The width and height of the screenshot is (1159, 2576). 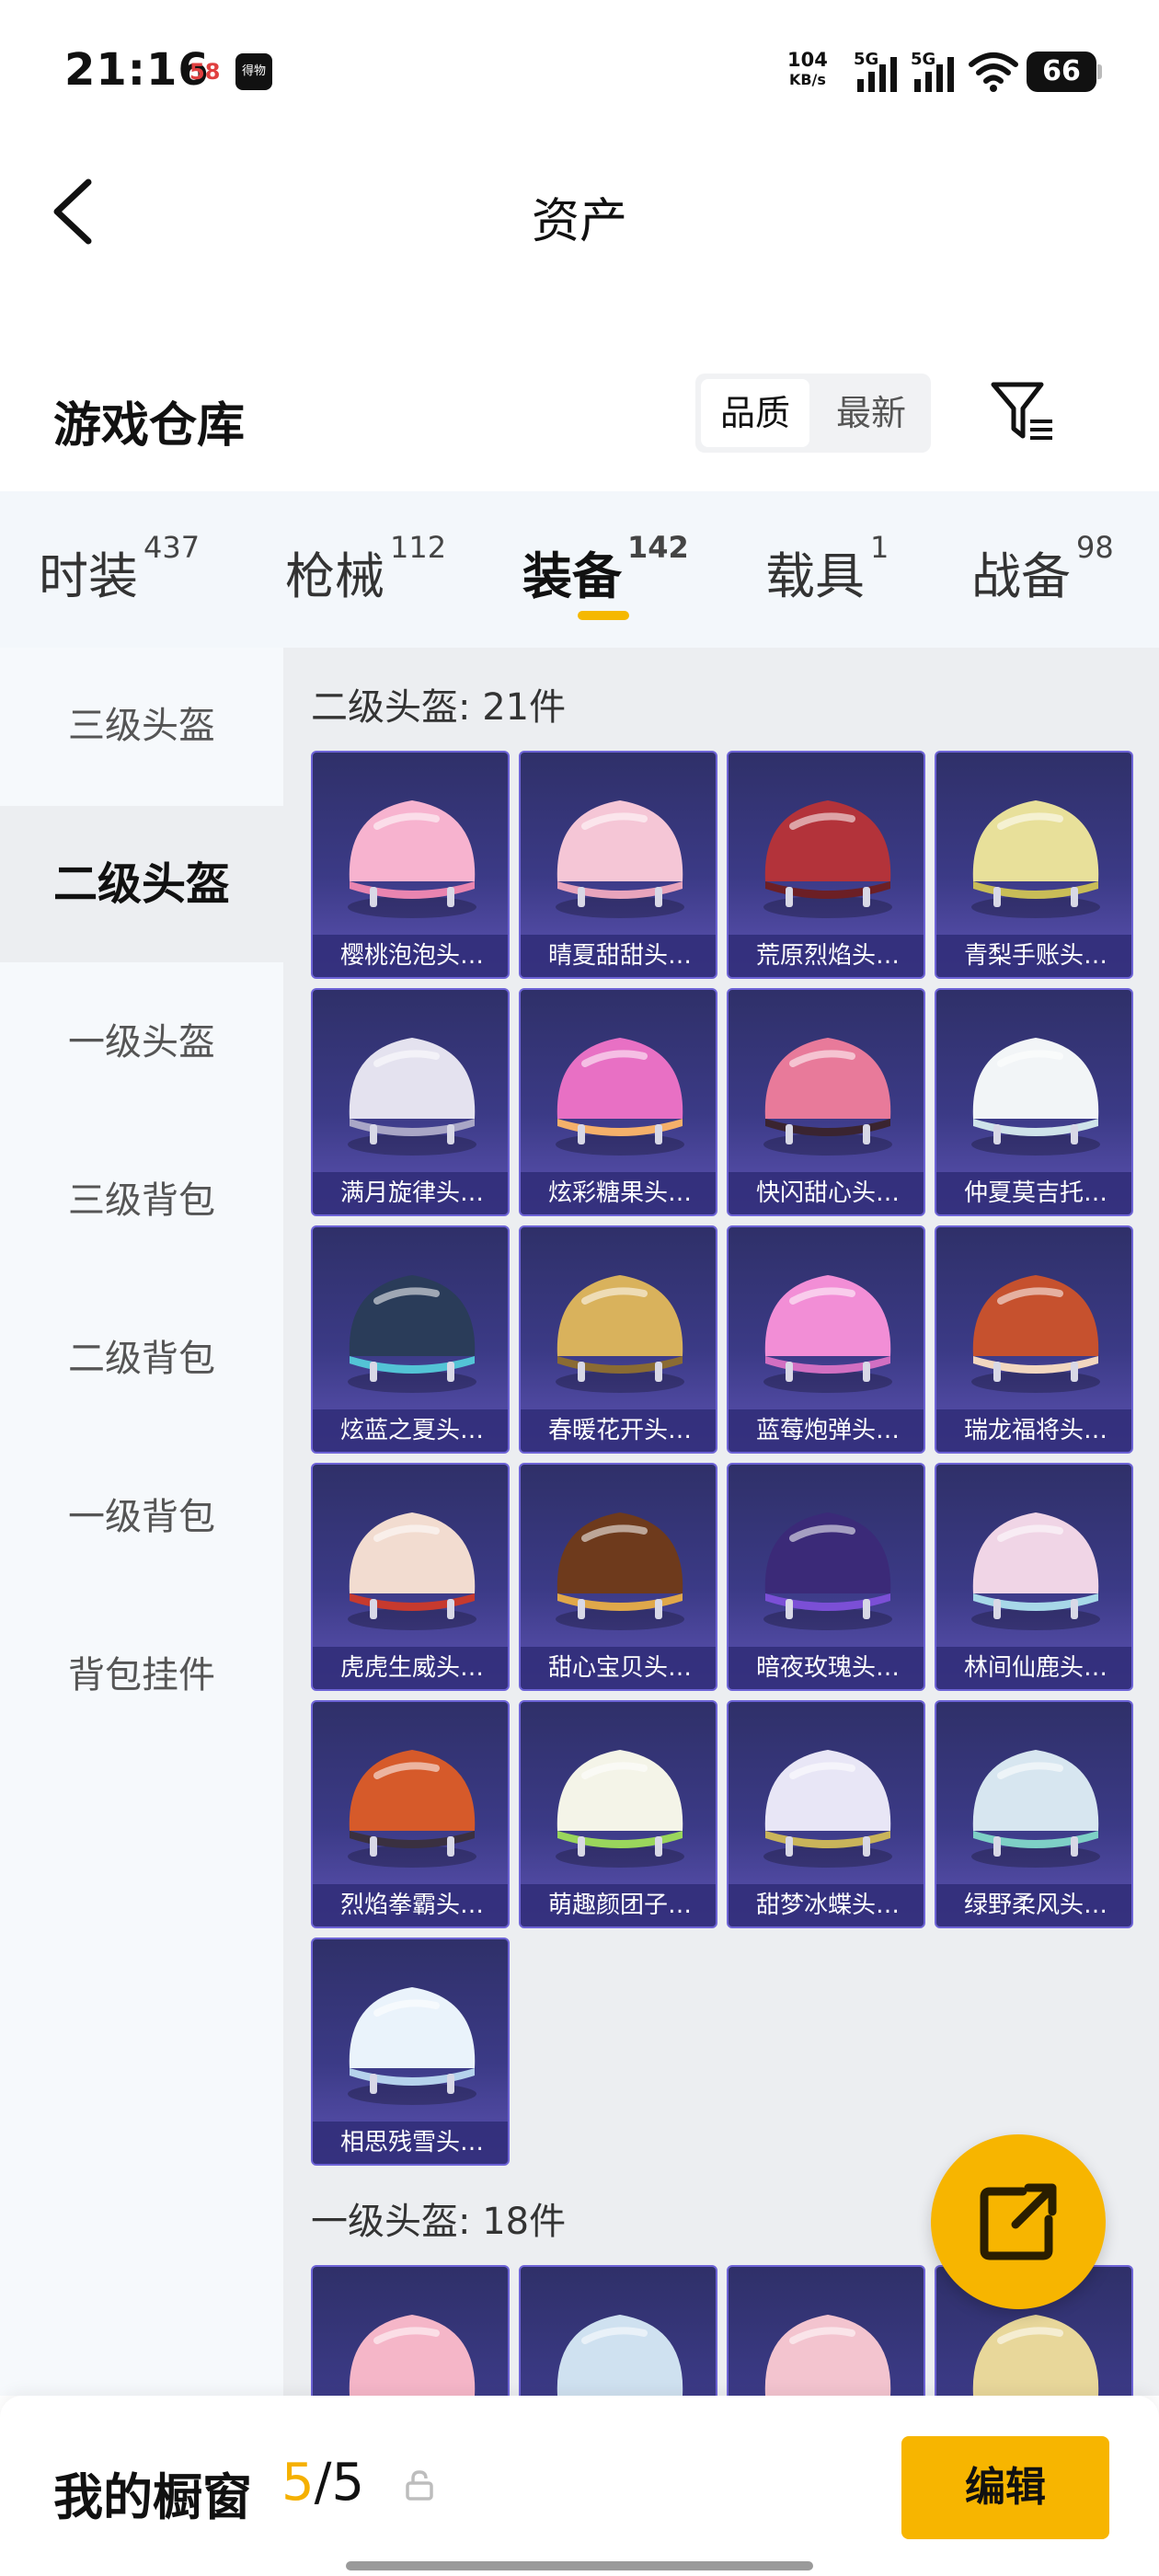 What do you see at coordinates (141, 726) in the screenshot?
I see `sidebar-item-level3-helmet: 三级头盔` at bounding box center [141, 726].